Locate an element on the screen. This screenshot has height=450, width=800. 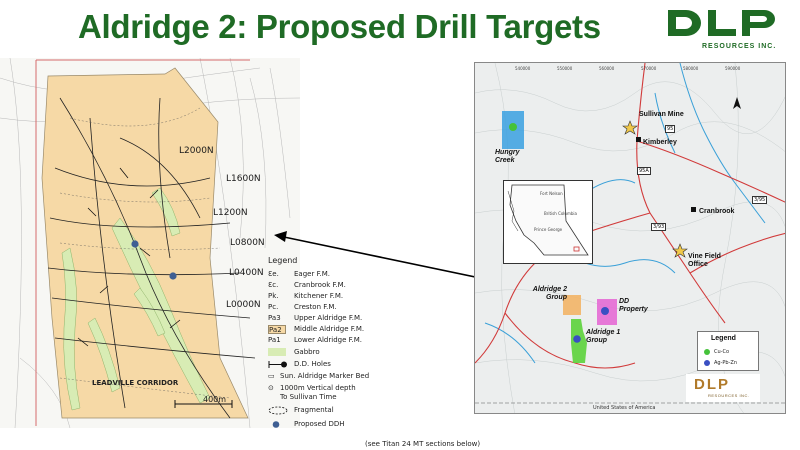
inset-label: Prince George is located at coordinates (548, 229).